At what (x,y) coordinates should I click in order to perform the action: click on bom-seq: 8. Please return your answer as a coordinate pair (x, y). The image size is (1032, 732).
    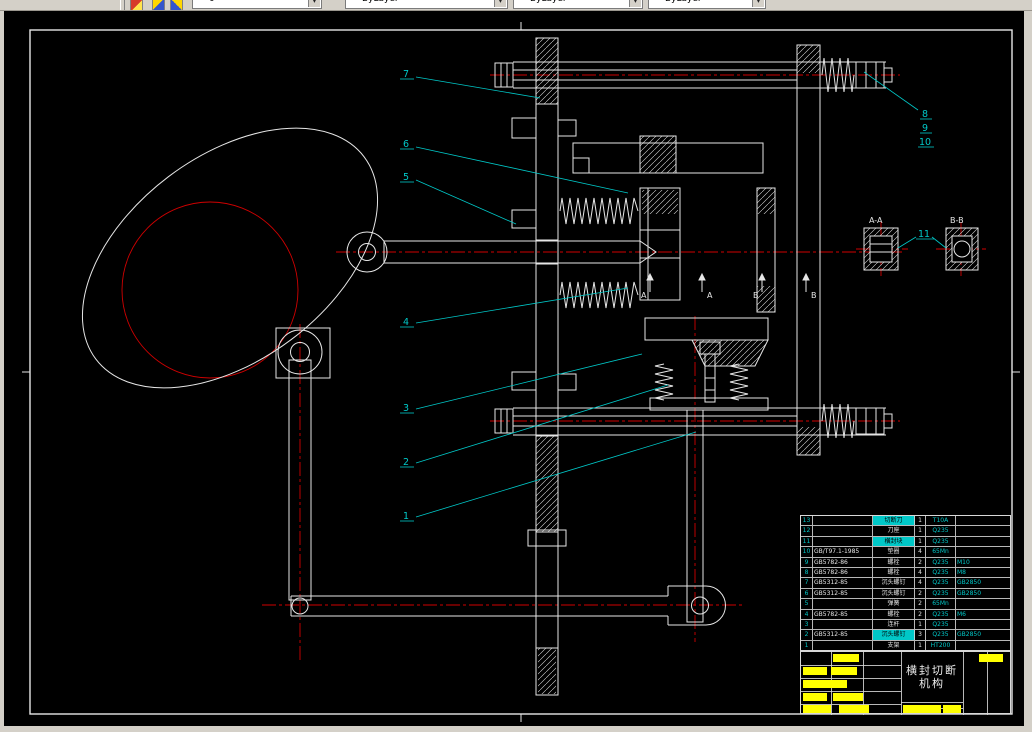
    Looking at the image, I should click on (807, 572).